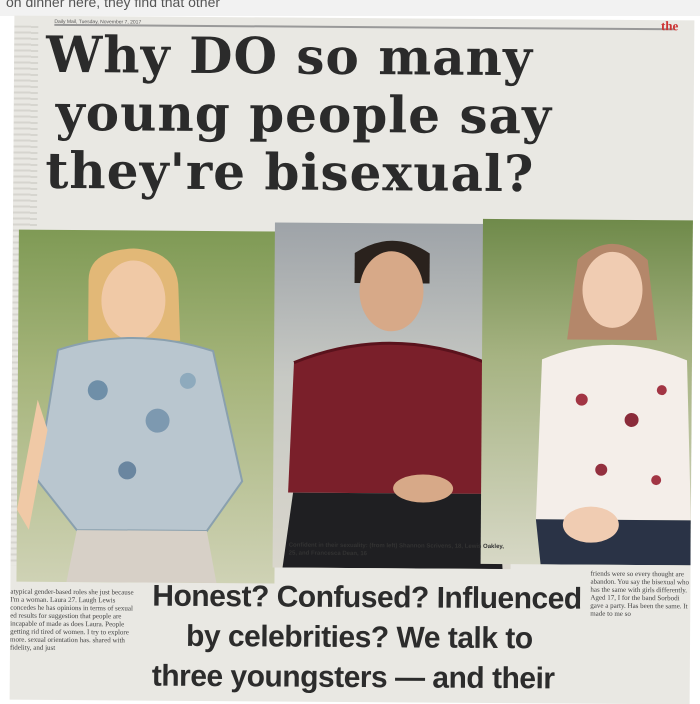  Describe the element at coordinates (613, 404) in the screenshot. I see `photo-francesca-figure` at that location.